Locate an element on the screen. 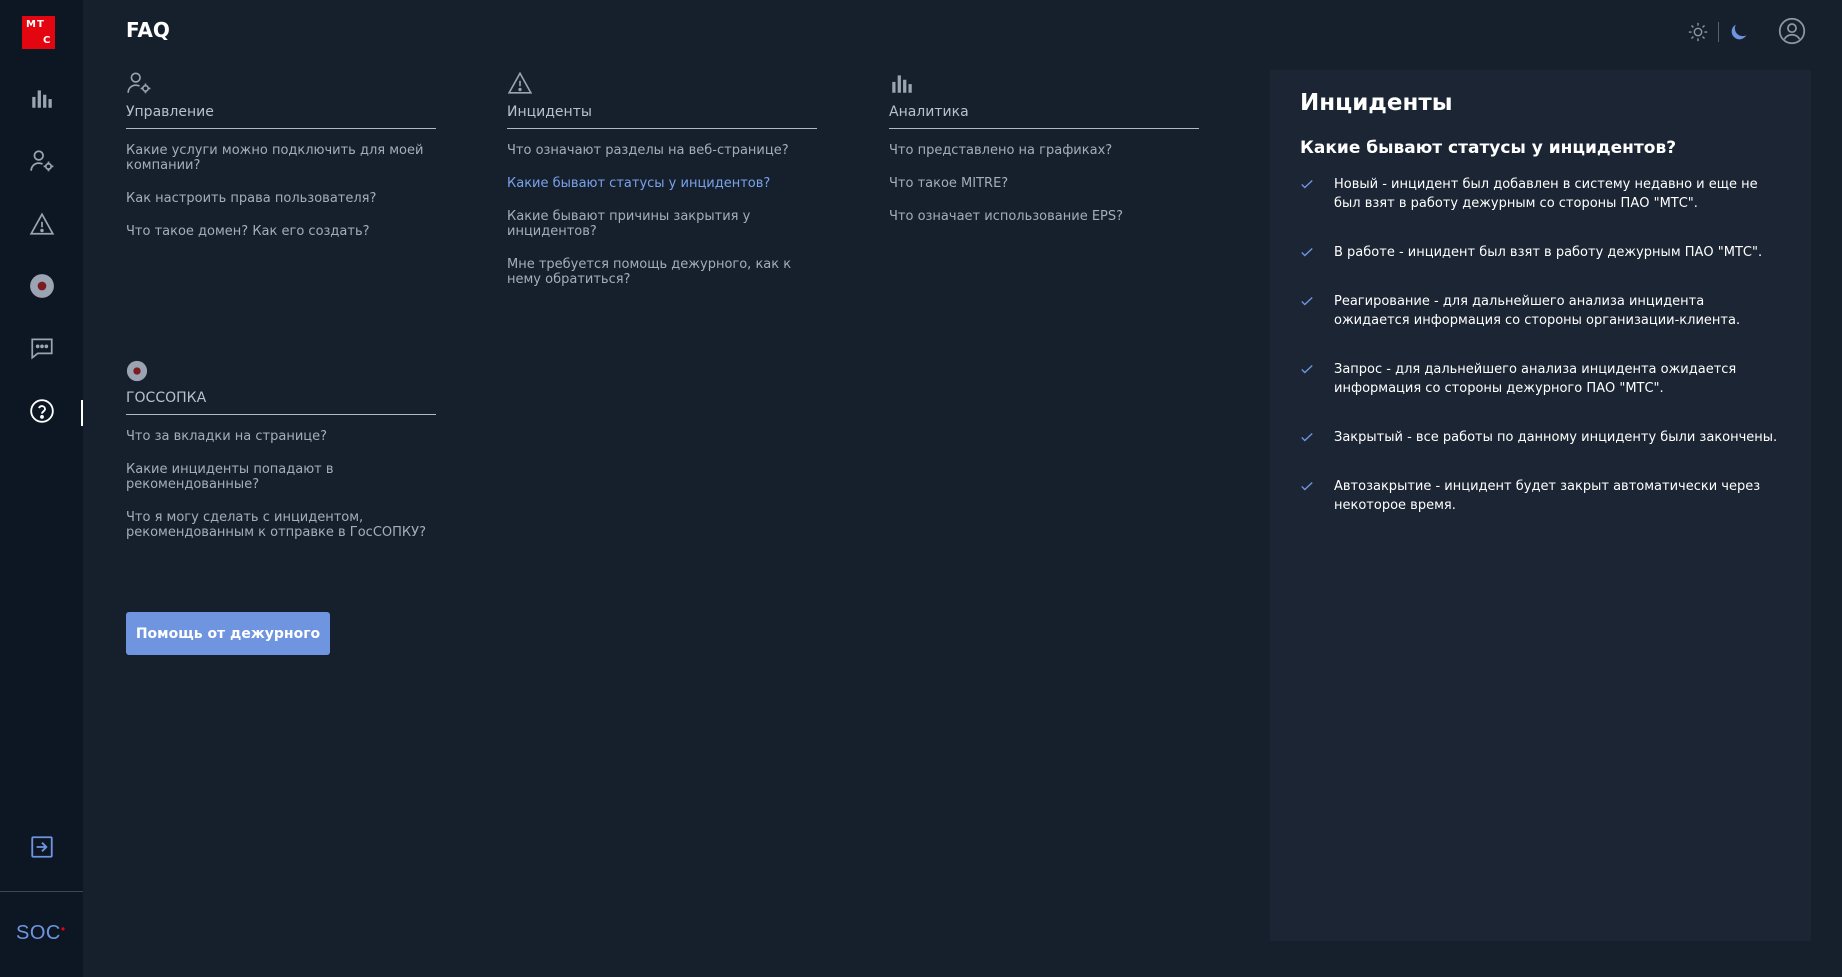 The image size is (1842, 977). section-title: ГОССОПКА is located at coordinates (281, 402).